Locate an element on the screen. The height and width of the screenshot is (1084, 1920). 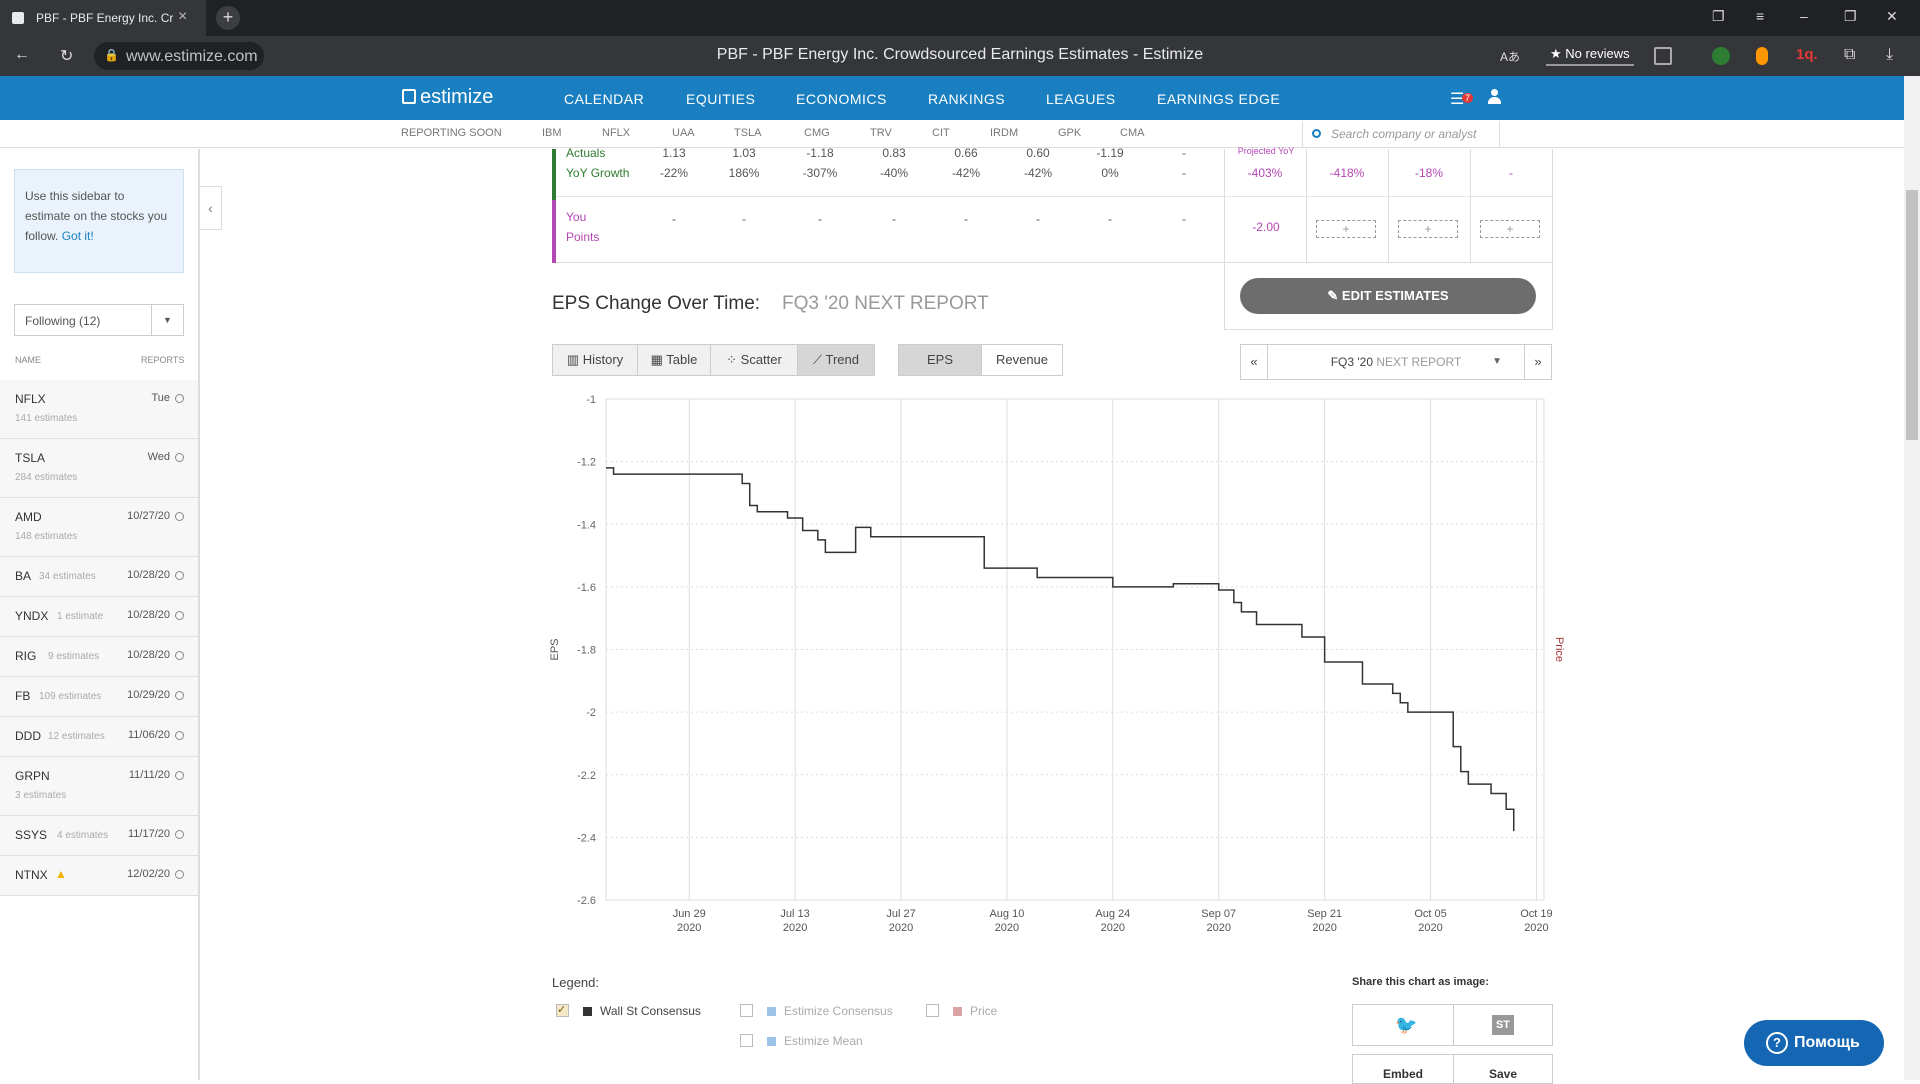
prev-quarter-button: « is located at coordinates (1254, 362).